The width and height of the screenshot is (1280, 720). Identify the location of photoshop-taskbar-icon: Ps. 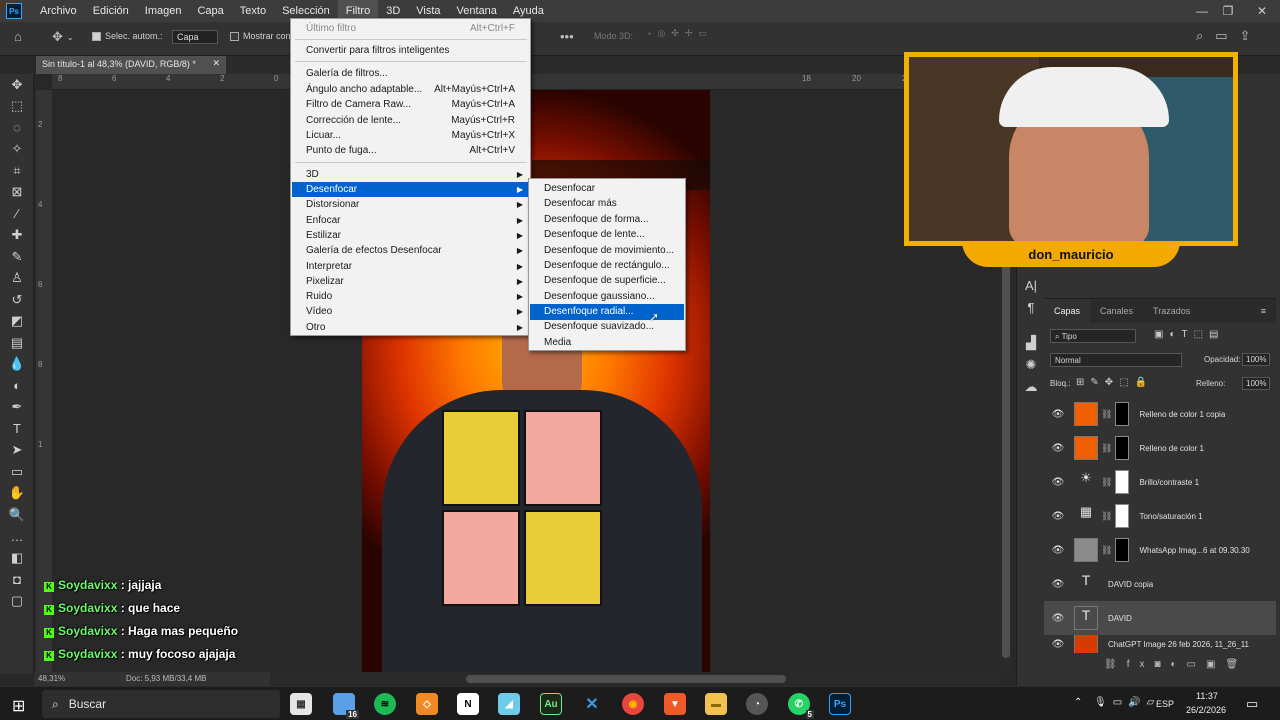
(840, 704).